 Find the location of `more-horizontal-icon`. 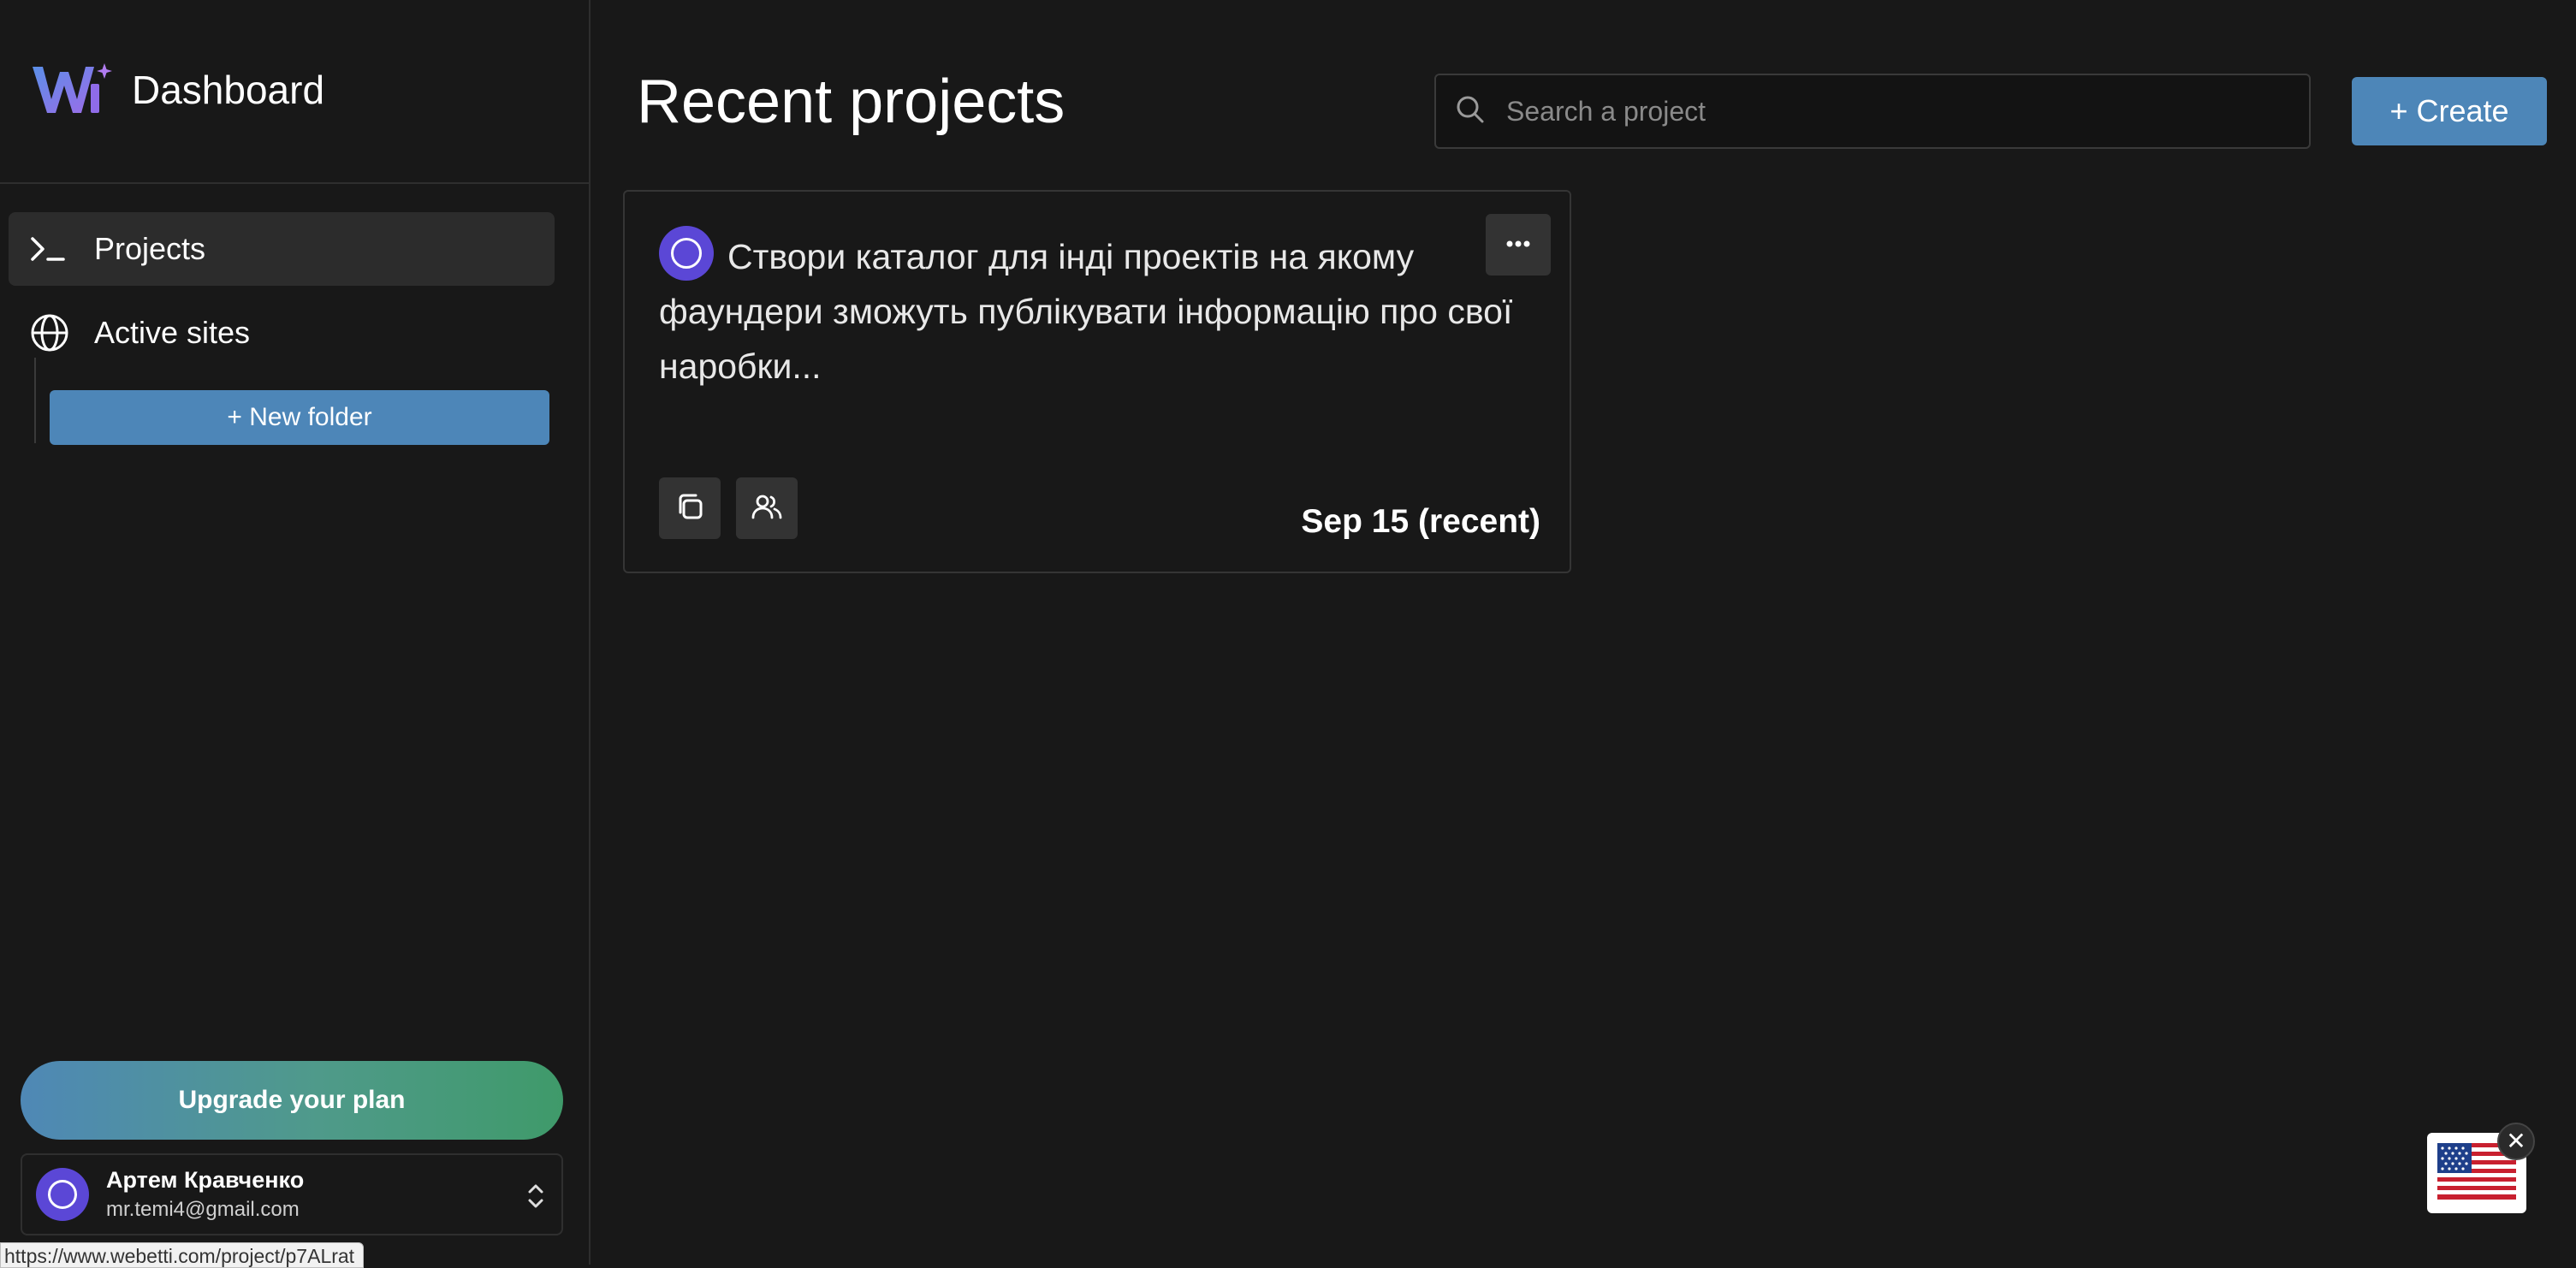

more-horizontal-icon is located at coordinates (1518, 244).